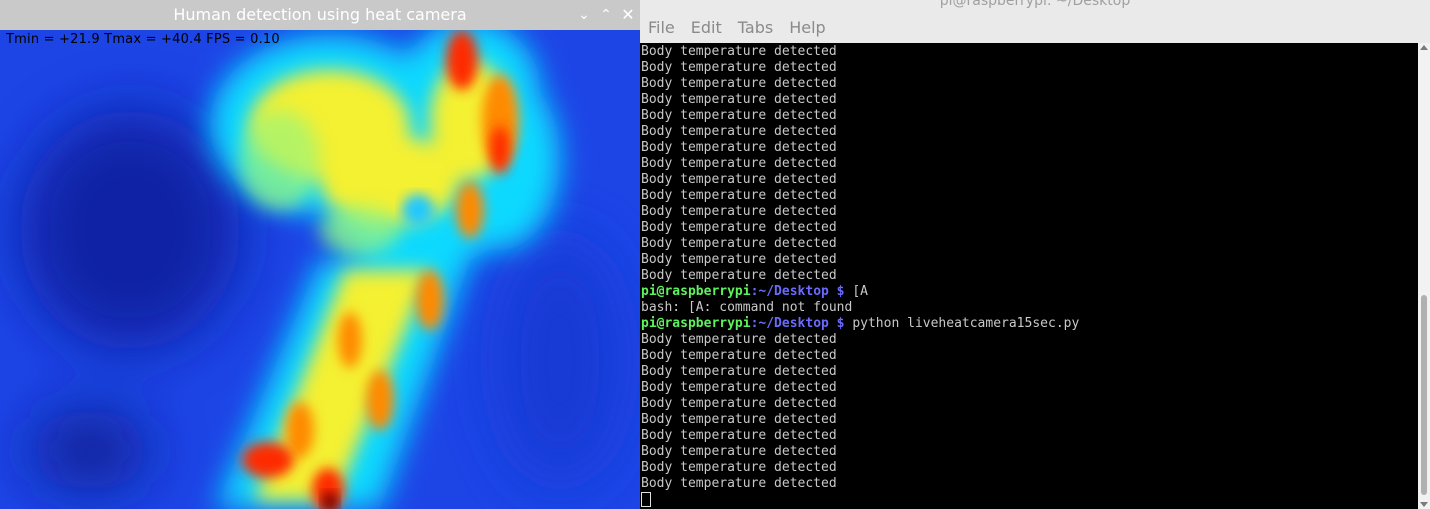  I want to click on menu-help: Help, so click(807, 28).